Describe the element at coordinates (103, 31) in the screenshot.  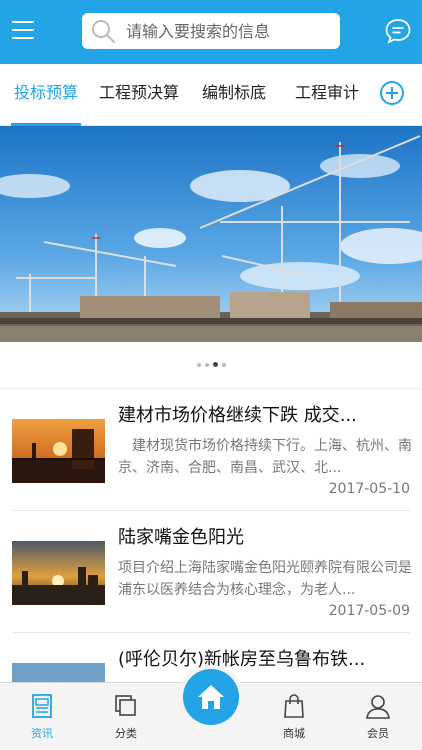
I see `search-icon` at that location.